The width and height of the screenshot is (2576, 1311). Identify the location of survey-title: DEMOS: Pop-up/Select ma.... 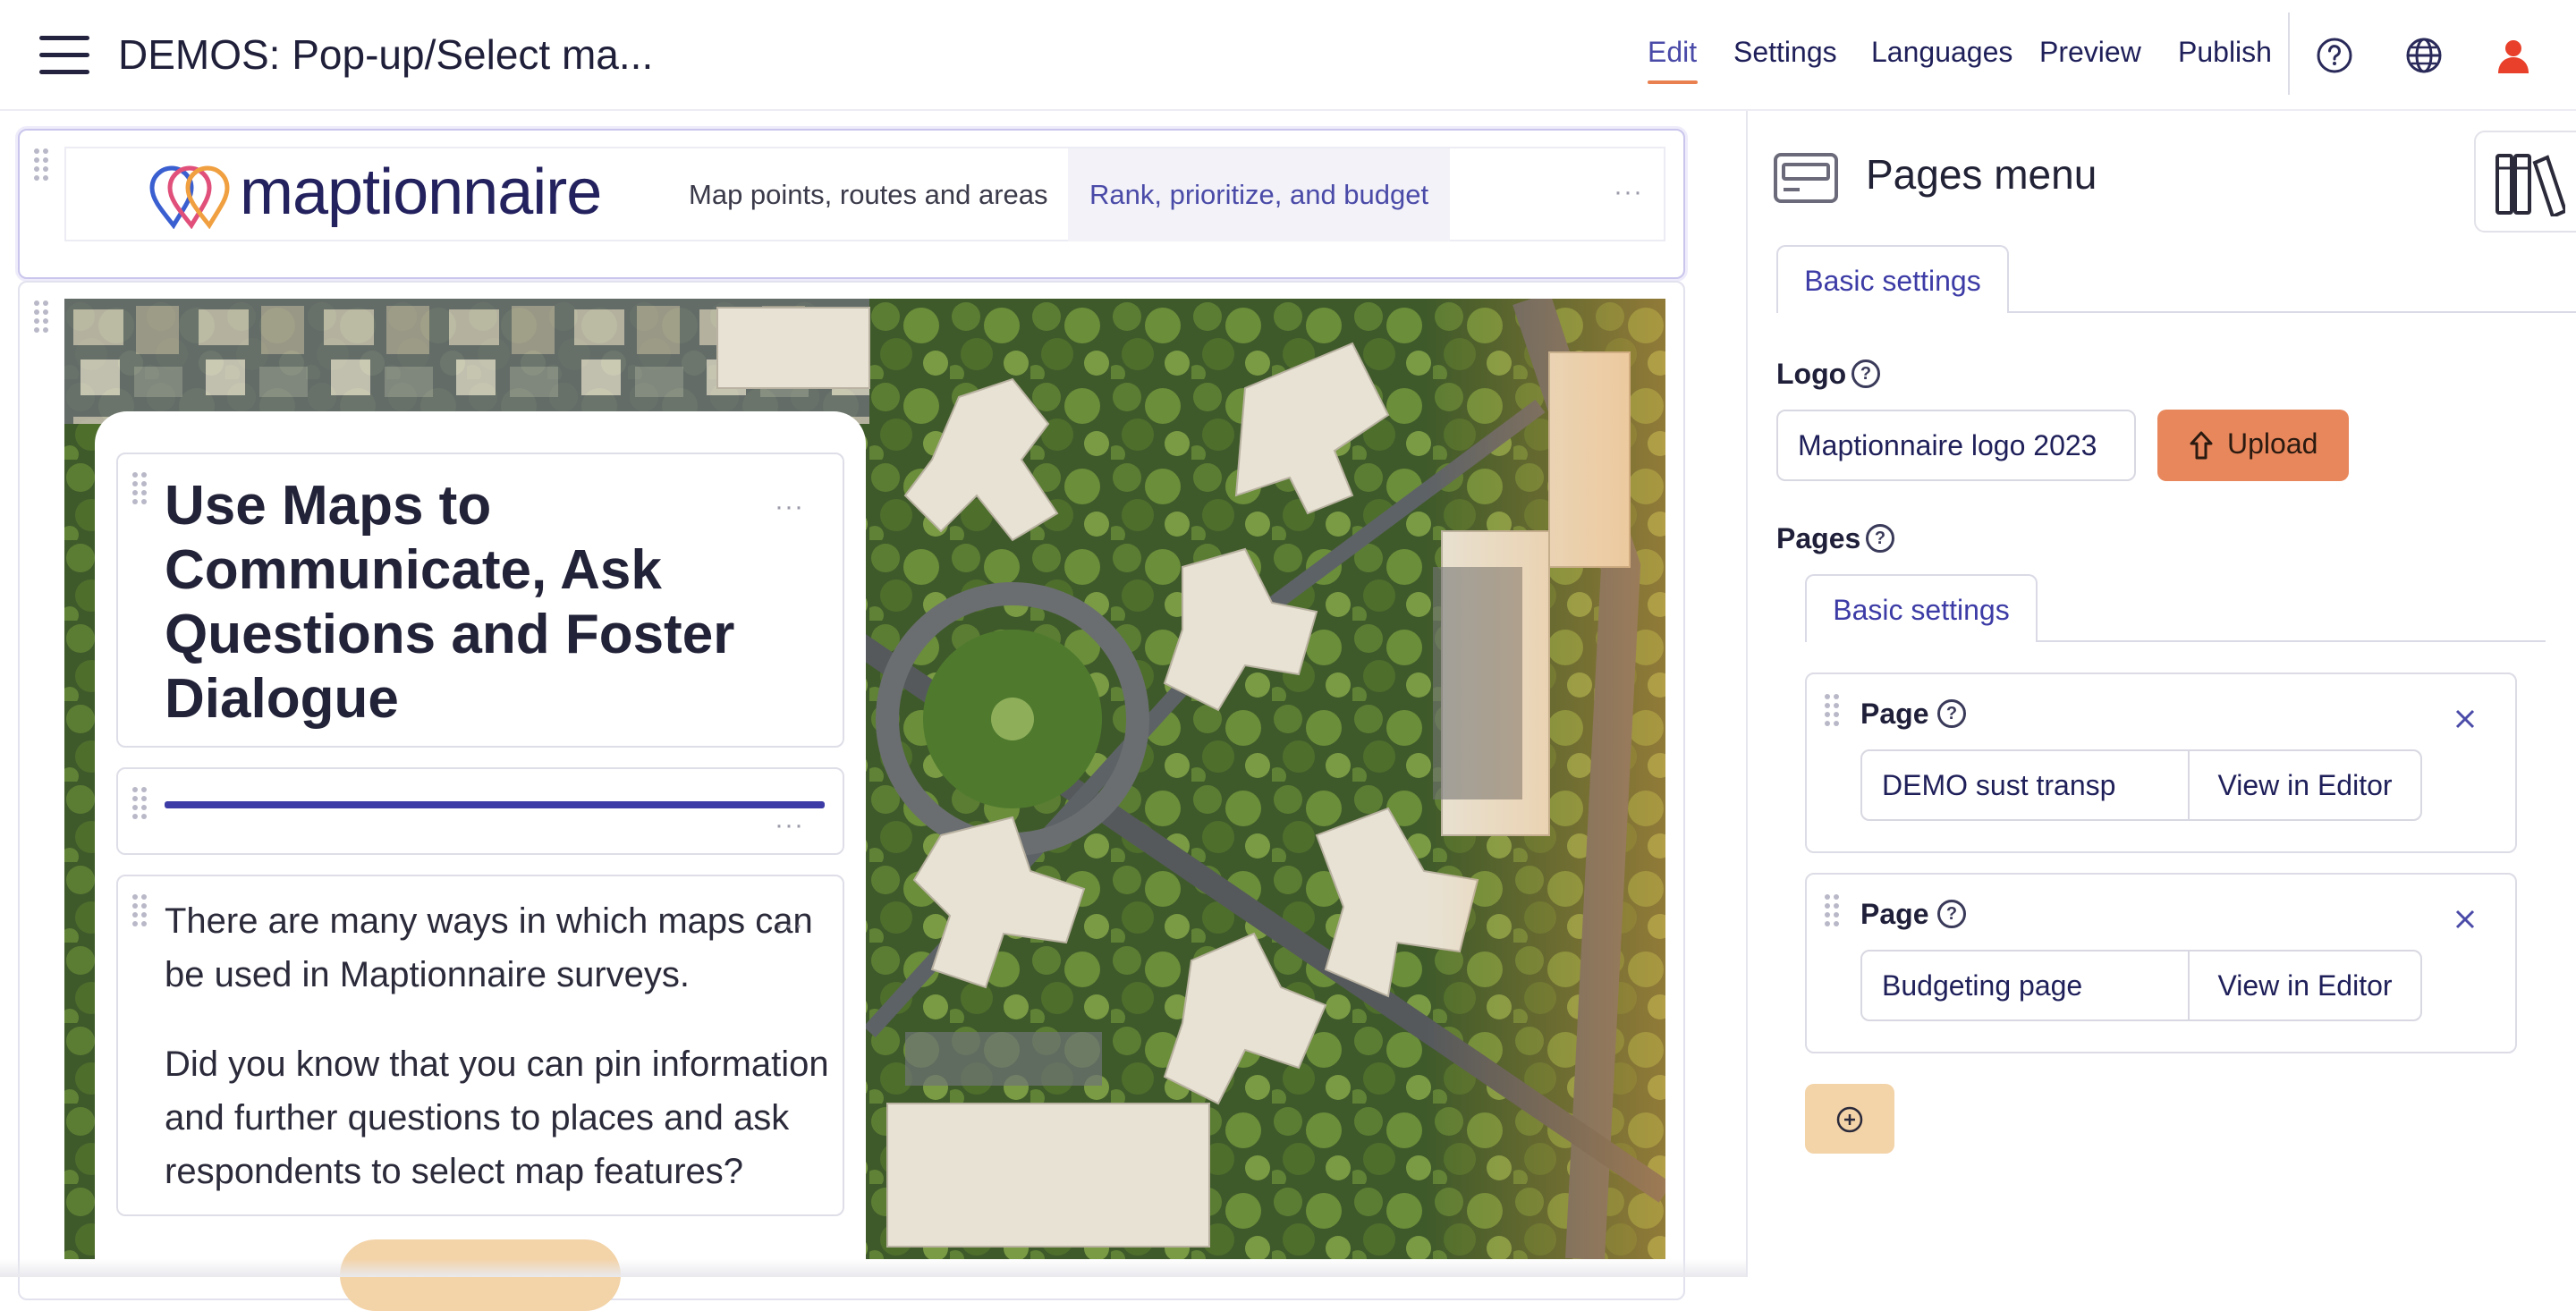
(386, 54).